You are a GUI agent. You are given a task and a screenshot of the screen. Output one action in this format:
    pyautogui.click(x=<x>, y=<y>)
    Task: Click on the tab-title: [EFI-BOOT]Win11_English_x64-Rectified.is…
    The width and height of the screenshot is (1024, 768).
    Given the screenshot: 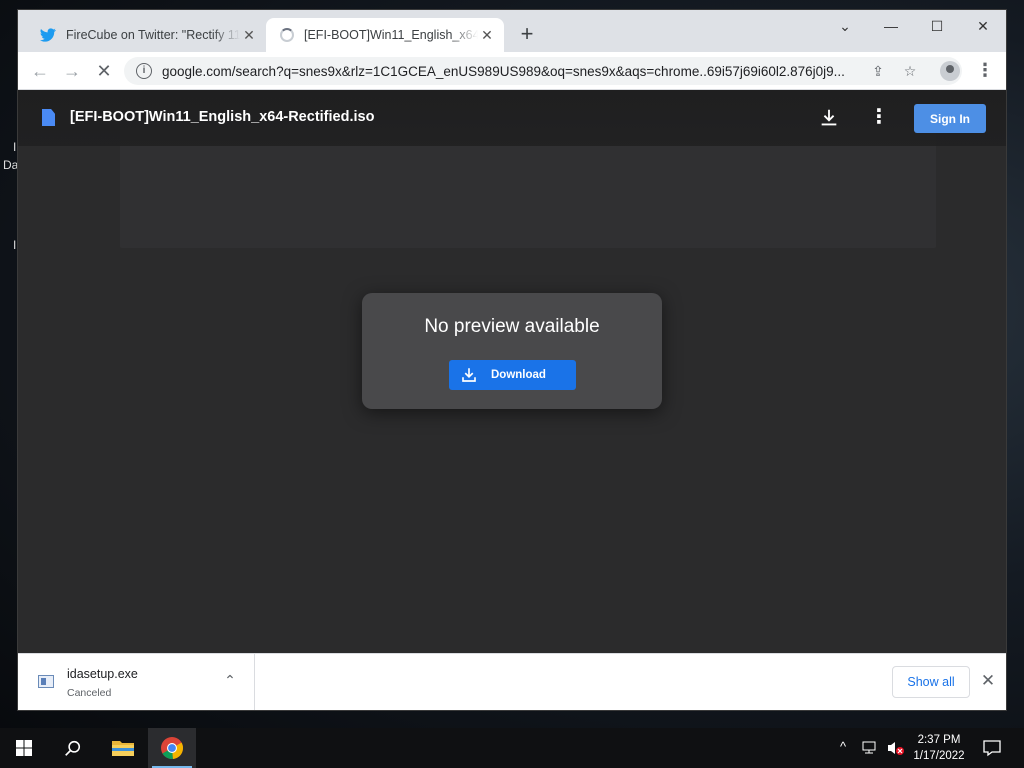 What is the action you would take?
    pyautogui.click(x=391, y=35)
    